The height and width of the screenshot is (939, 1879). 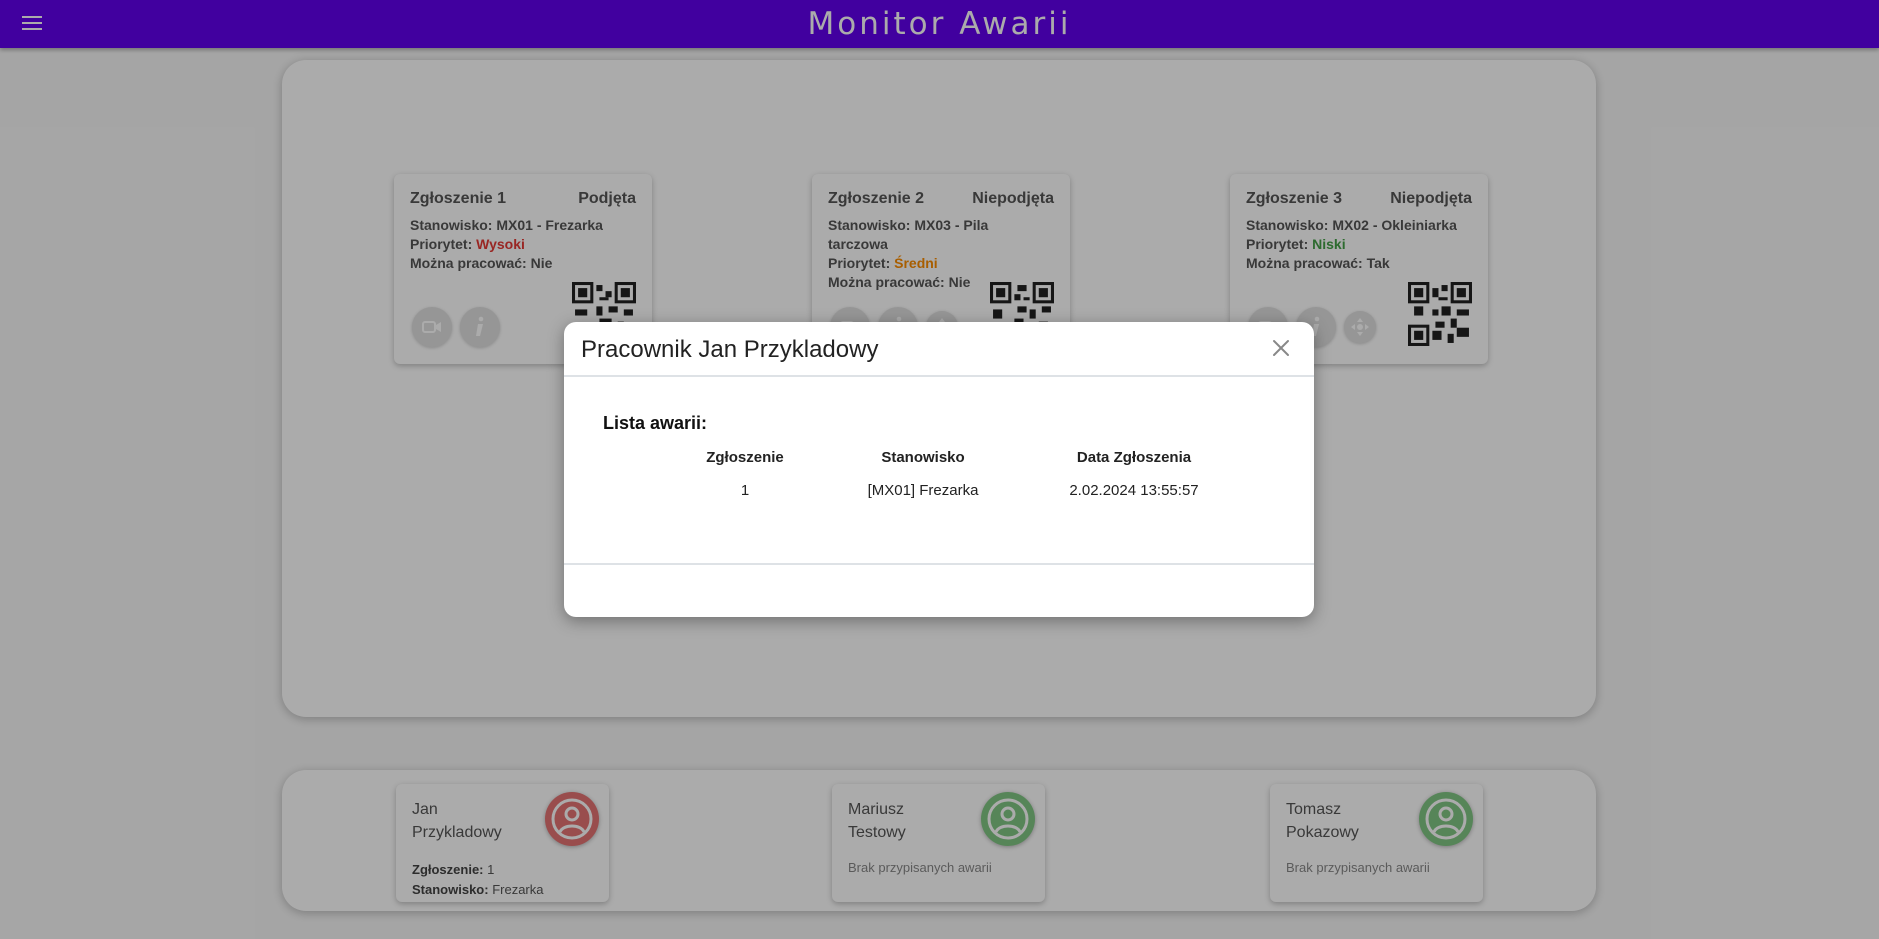 What do you see at coordinates (923, 457) in the screenshot?
I see `column-header: Stanowisko` at bounding box center [923, 457].